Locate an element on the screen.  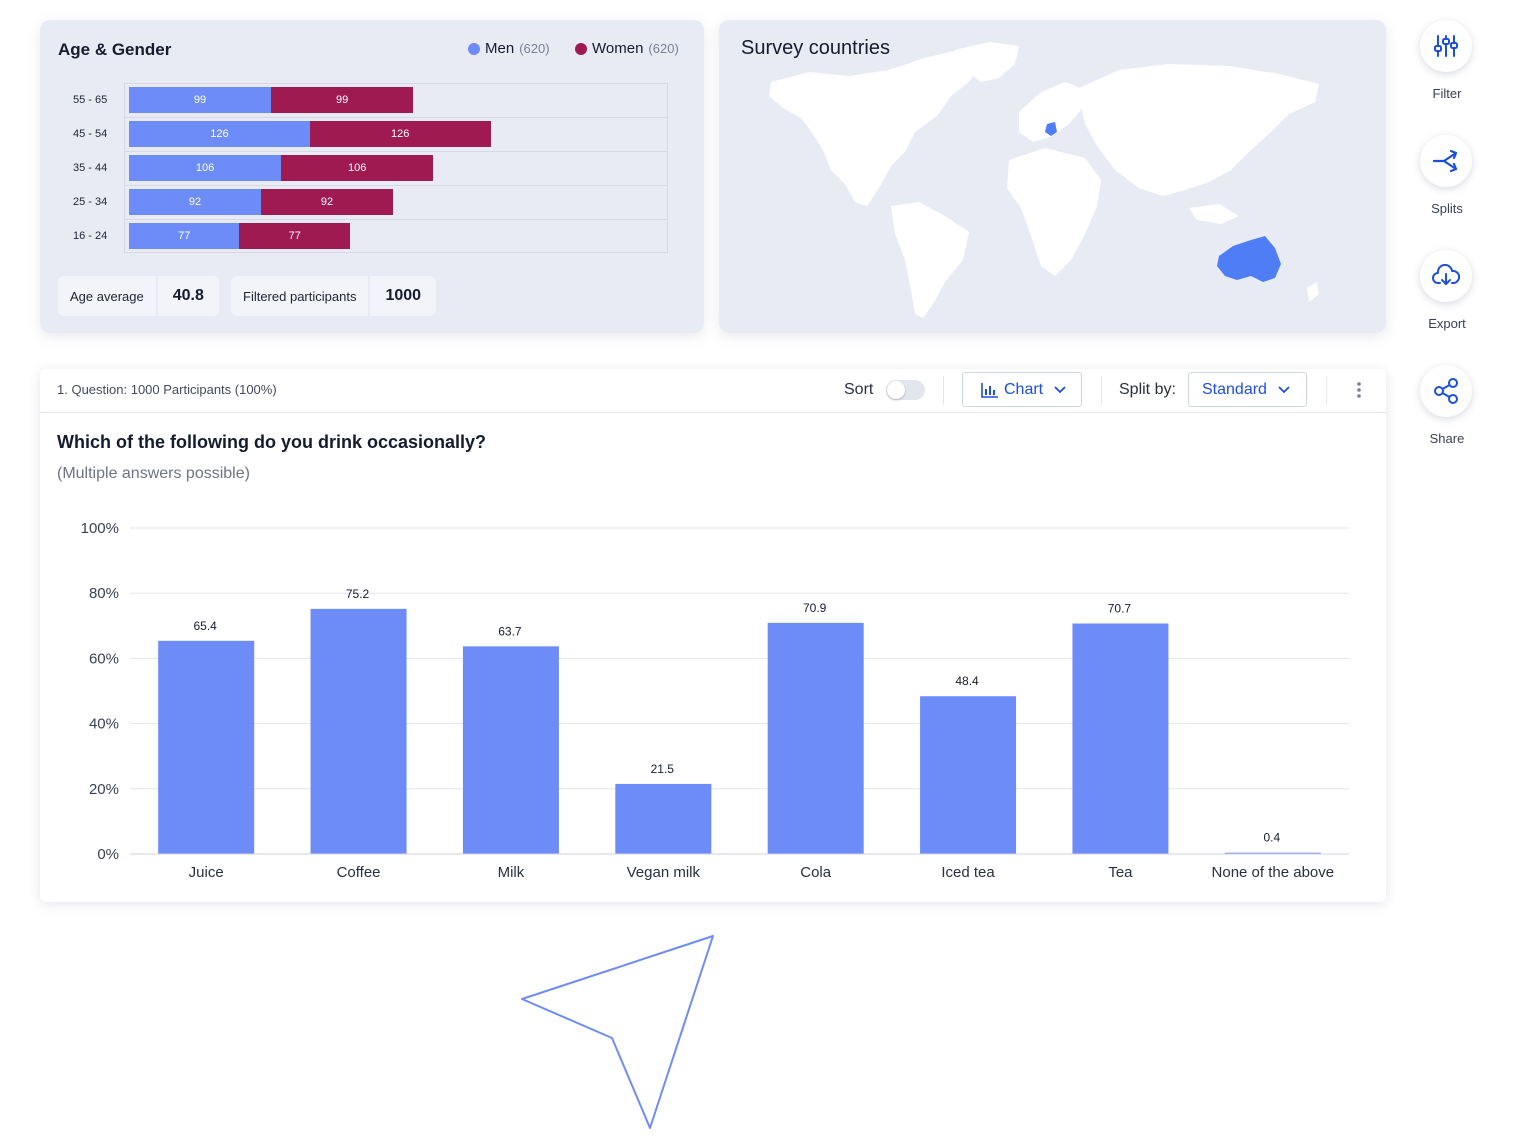
filter-circle is located at coordinates (1446, 46).